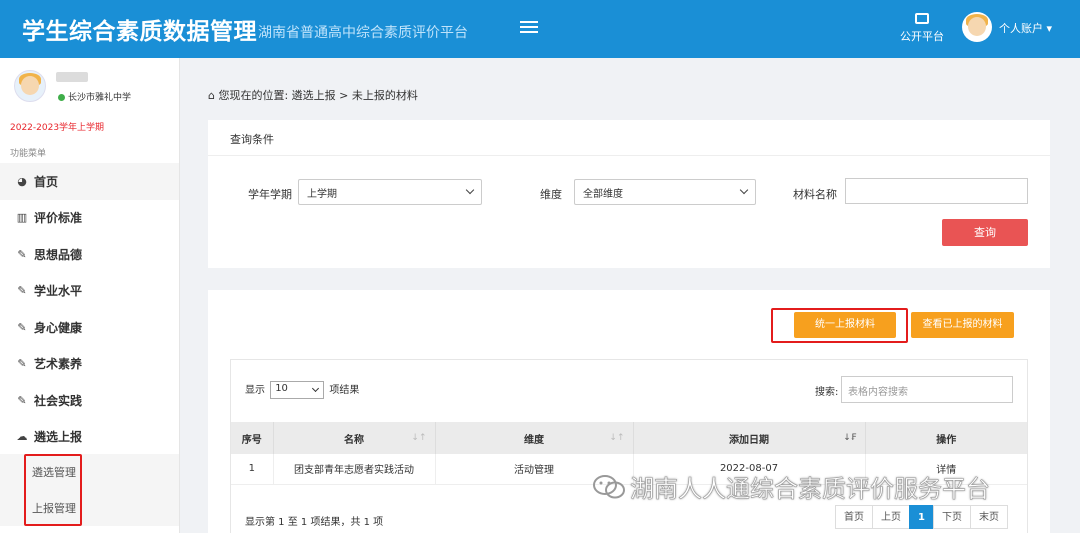  I want to click on page-size-select: 10, so click(297, 390).